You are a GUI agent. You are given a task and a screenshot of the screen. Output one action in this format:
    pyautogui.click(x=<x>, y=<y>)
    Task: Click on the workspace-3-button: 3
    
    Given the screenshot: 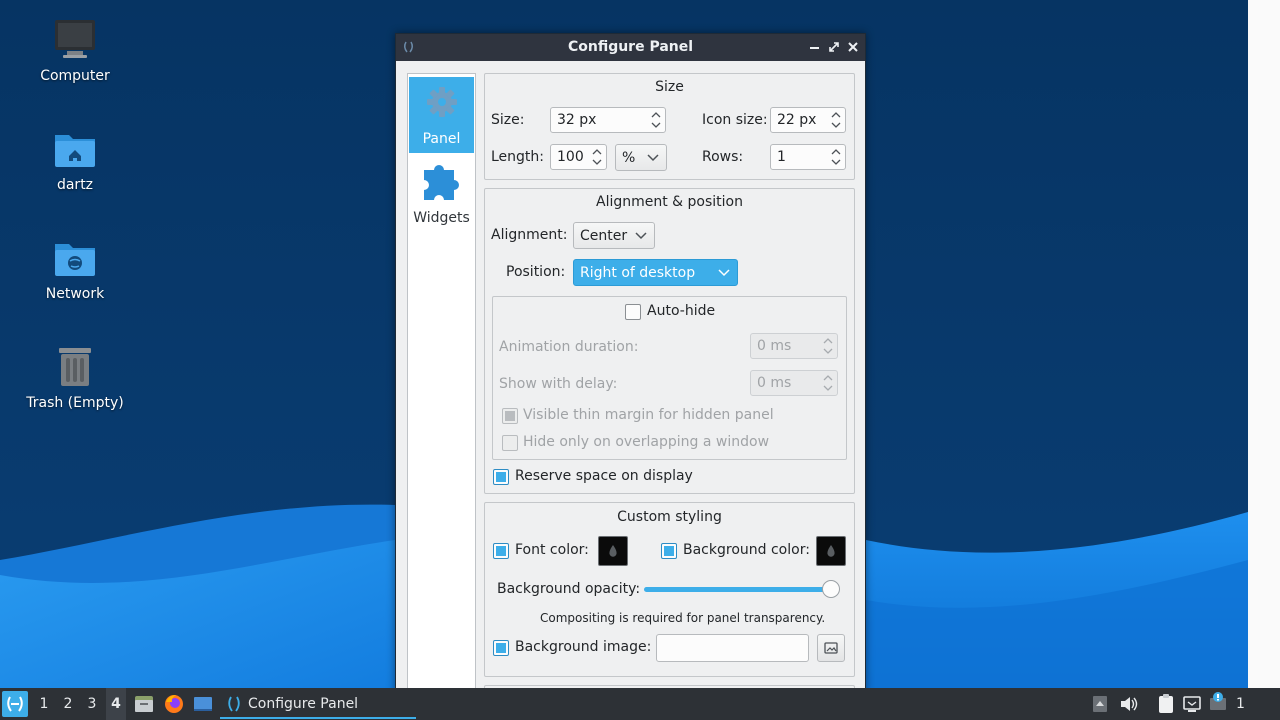 What is the action you would take?
    pyautogui.click(x=92, y=704)
    